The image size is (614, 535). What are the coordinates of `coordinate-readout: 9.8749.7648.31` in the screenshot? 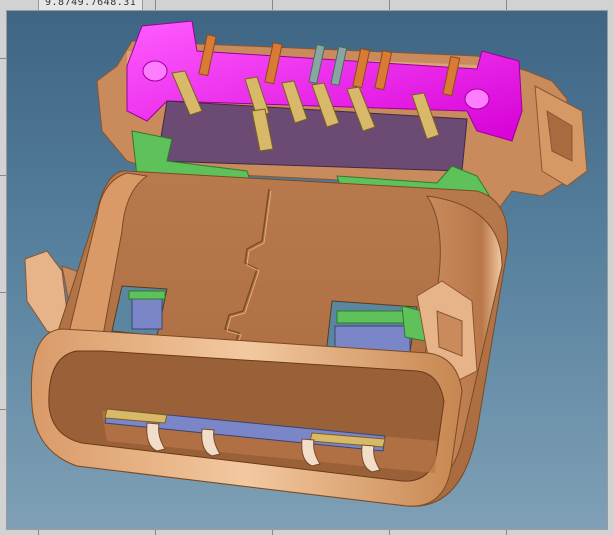 It's located at (91, 5).